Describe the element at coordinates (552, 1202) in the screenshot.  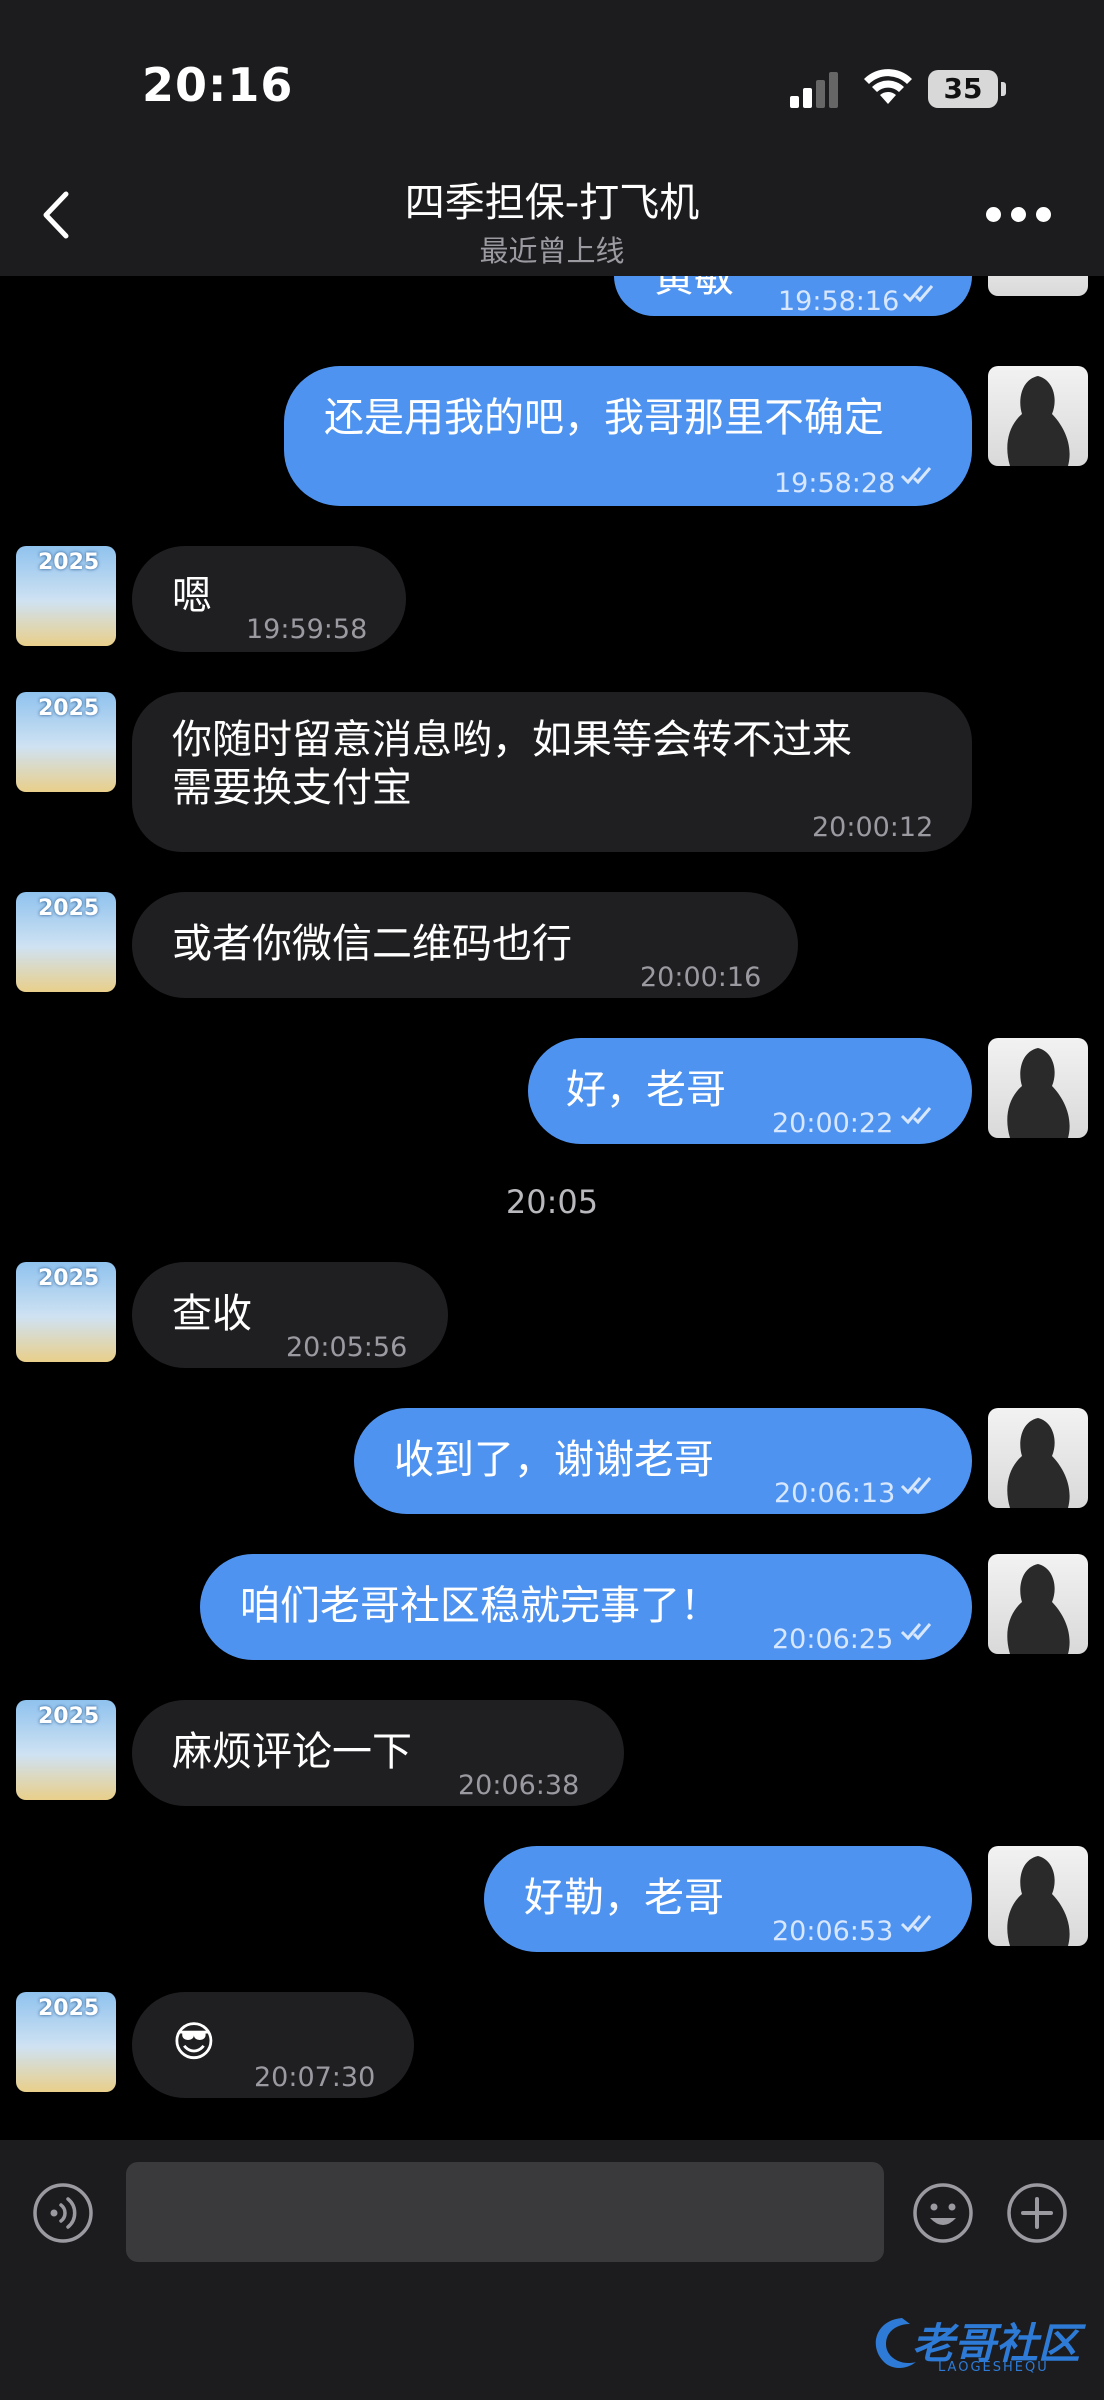
I see `date-separator: 20:05` at that location.